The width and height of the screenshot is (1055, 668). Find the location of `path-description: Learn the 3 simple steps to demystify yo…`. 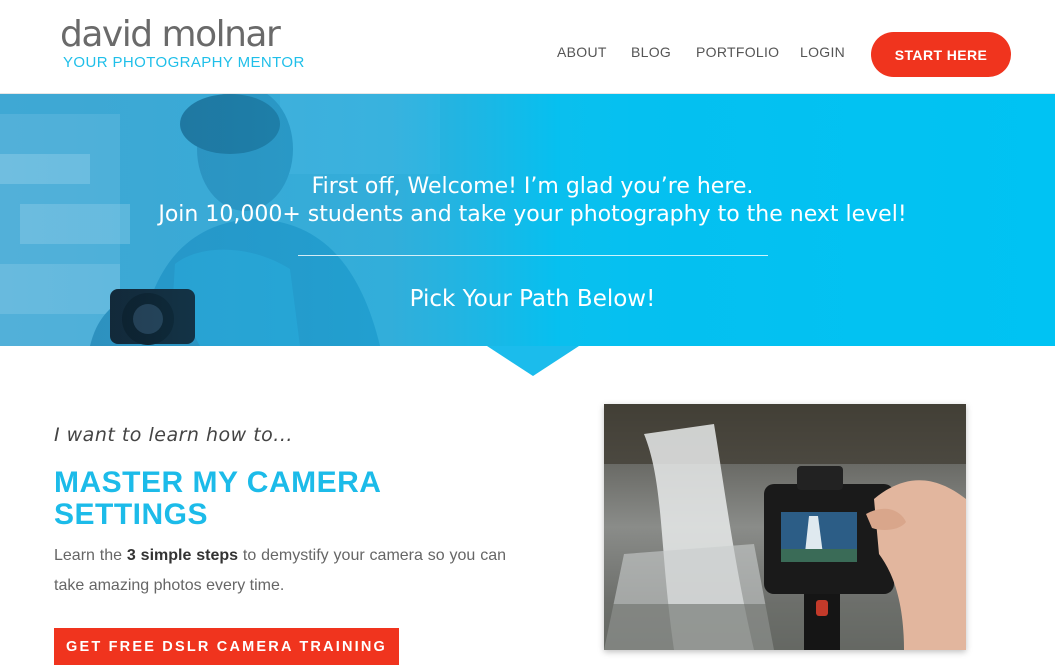

path-description: Learn the 3 simple steps to demystify yo… is located at coordinates (280, 571).